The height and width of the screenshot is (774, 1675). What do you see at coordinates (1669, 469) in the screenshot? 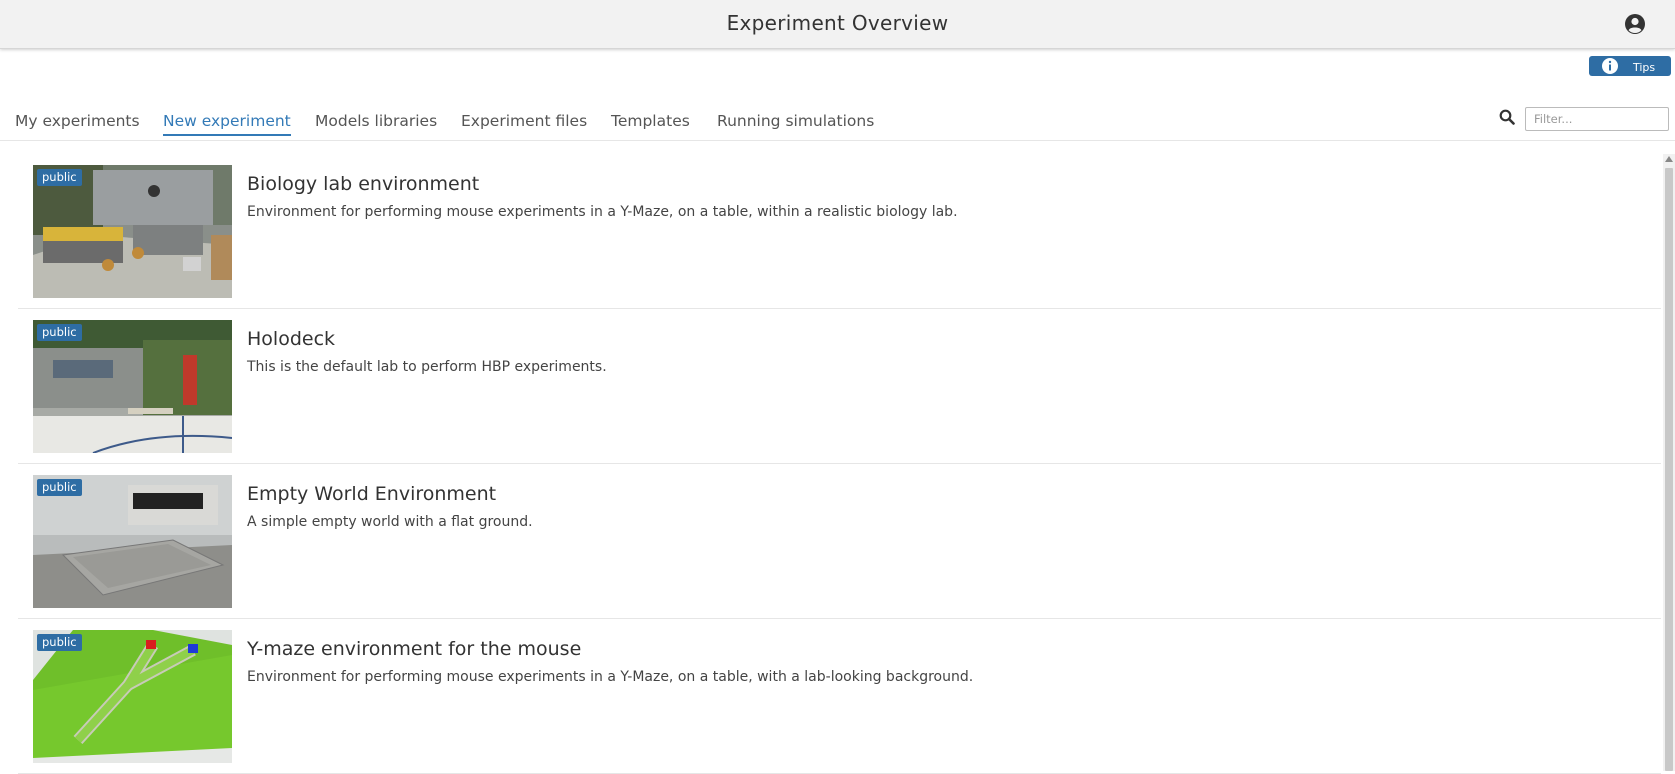
I see `scrollbar-thumb` at bounding box center [1669, 469].